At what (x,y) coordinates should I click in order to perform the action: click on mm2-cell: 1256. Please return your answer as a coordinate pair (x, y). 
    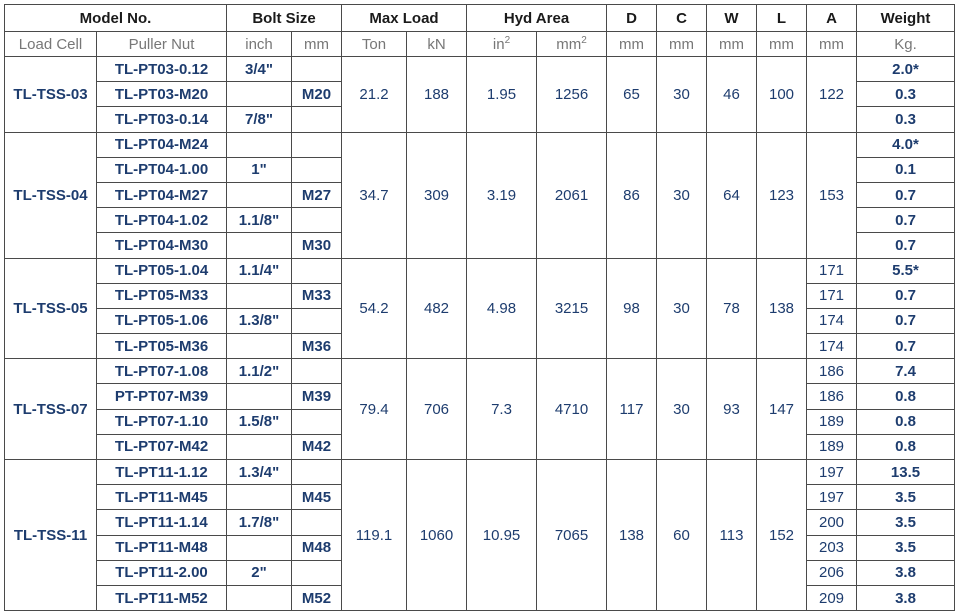
    Looking at the image, I should click on (572, 94).